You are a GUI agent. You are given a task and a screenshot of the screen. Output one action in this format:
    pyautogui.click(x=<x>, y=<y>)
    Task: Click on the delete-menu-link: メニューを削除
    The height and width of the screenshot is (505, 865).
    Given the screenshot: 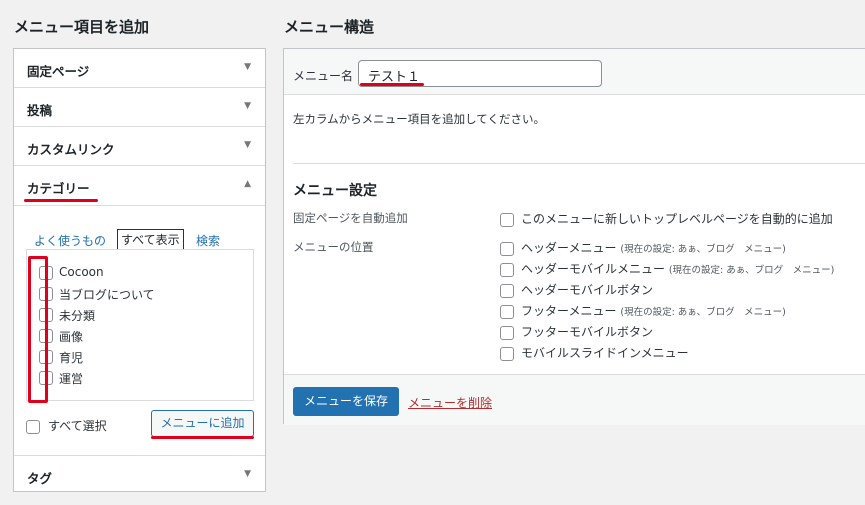 What is the action you would take?
    pyautogui.click(x=450, y=402)
    